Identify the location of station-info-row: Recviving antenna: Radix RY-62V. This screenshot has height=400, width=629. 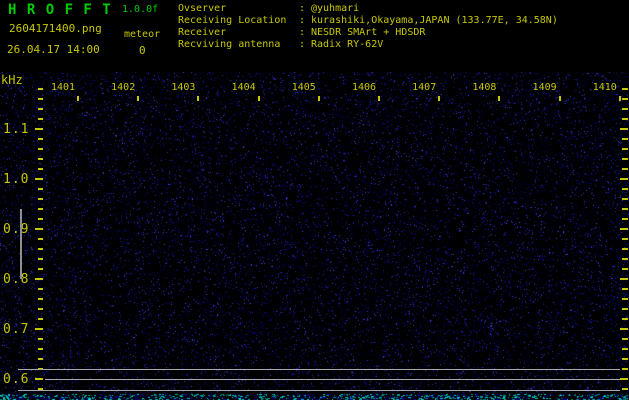
(368, 45).